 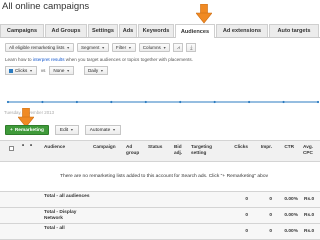 I want to click on edit-dropdown: Edit ▼, so click(x=66, y=130).